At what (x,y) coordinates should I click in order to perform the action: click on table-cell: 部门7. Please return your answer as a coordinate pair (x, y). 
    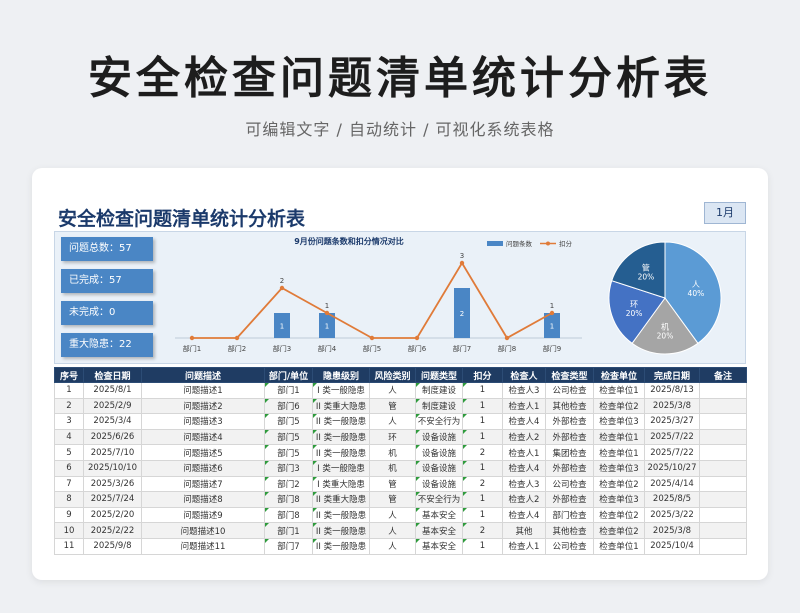
    Looking at the image, I should click on (288, 546).